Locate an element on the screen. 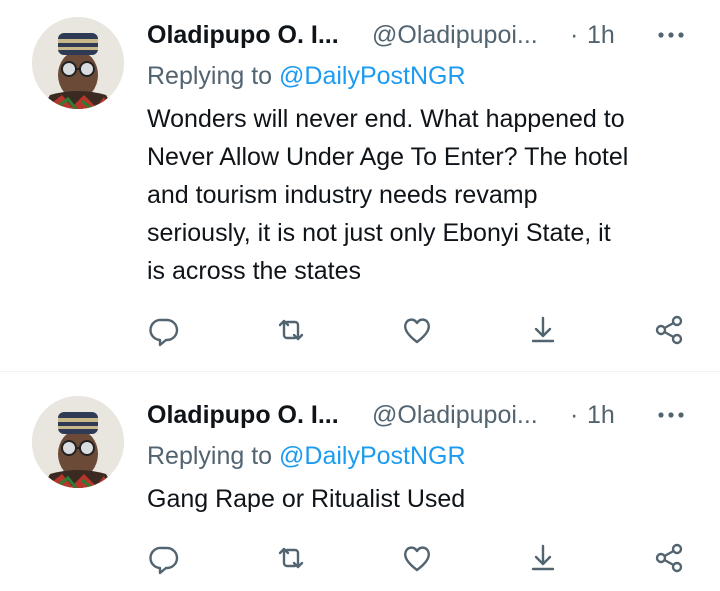  tweet-text-line: Gang Rape or Ritualist Used is located at coordinates (306, 499).